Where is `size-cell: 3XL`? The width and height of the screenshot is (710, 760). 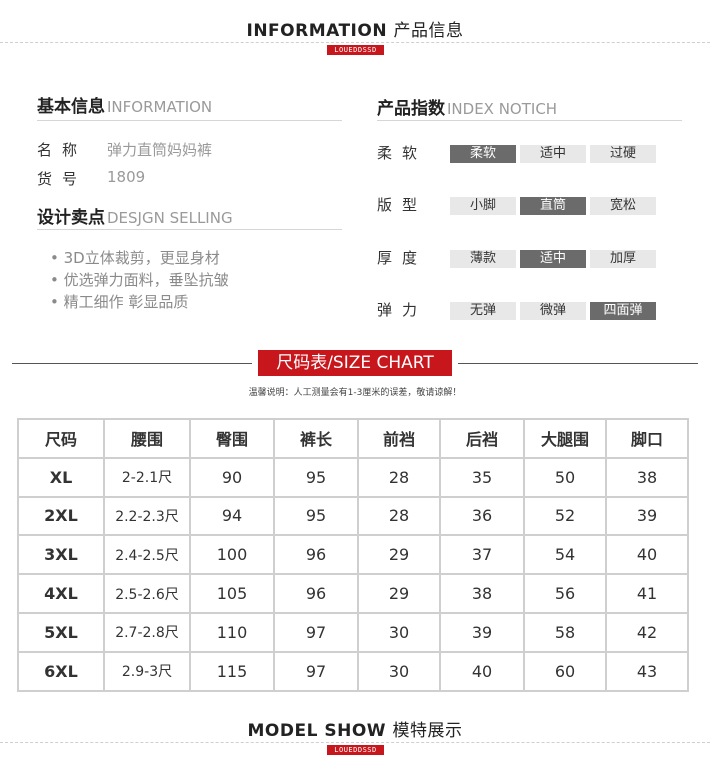
size-cell: 3XL is located at coordinates (61, 555).